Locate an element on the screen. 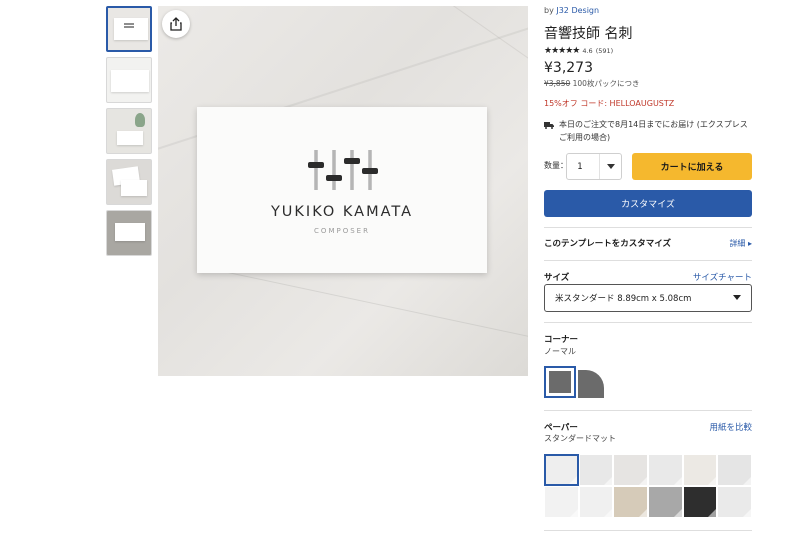  sale-price: ¥3,273 is located at coordinates (568, 68).